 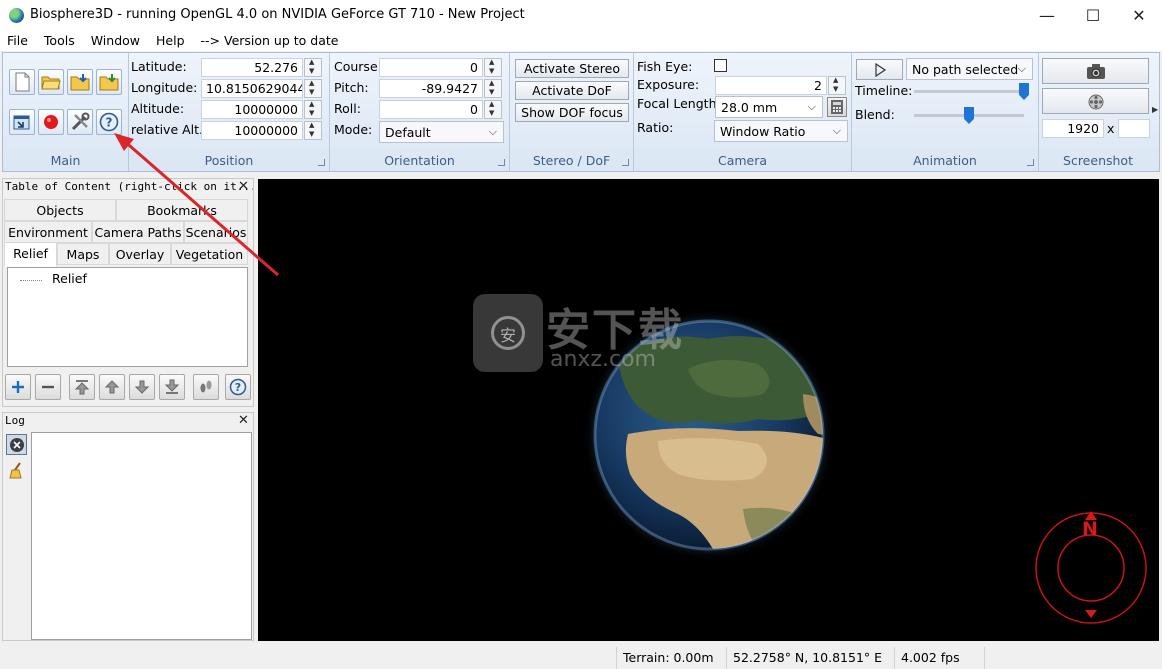 I want to click on minimize-button: —, so click(x=1047, y=15).